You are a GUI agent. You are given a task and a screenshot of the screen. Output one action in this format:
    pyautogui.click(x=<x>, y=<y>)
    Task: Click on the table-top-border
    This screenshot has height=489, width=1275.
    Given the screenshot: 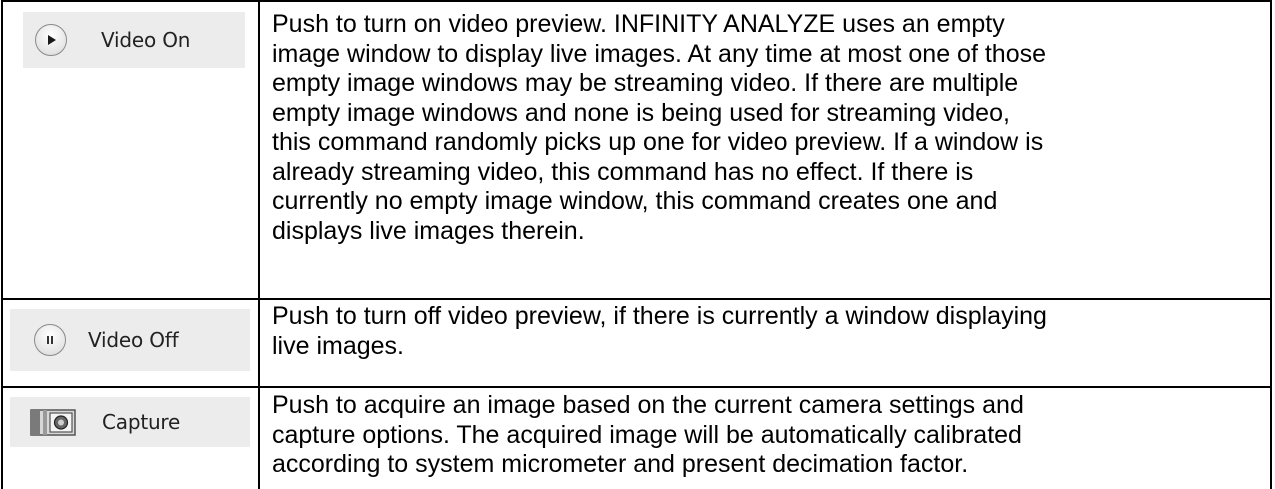 What is the action you would take?
    pyautogui.click(x=636, y=1)
    